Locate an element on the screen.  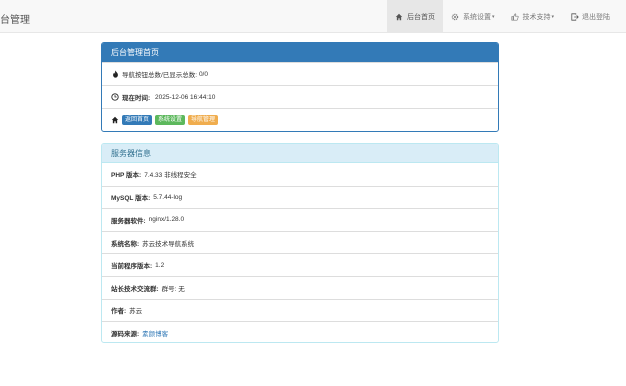
nav-item-logout: 退出登陆 is located at coordinates (590, 16).